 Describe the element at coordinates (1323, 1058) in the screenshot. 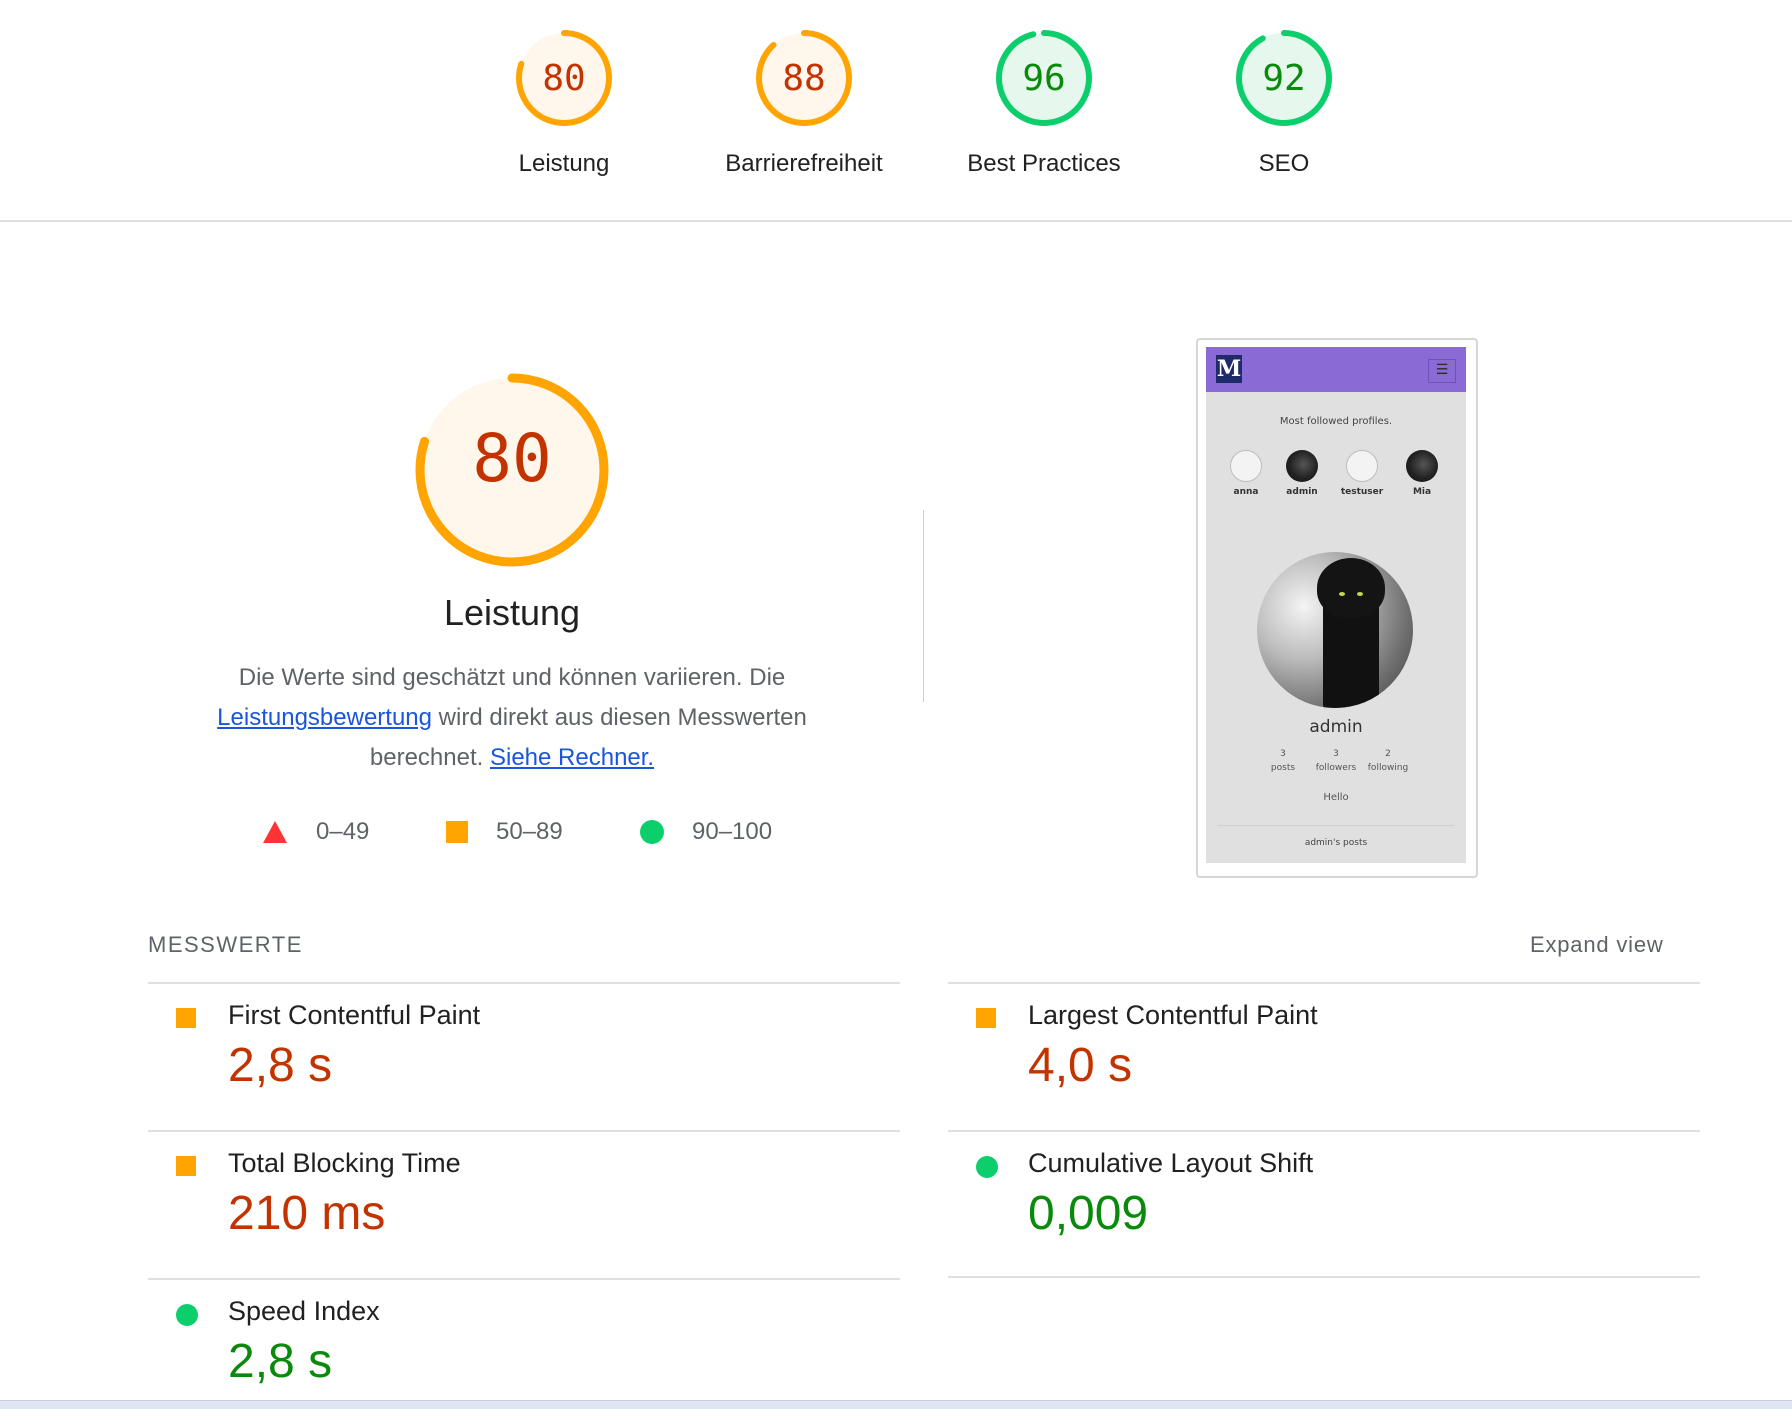

I see `metric-lcp: Largest Contentful Paint 4,0 s` at that location.